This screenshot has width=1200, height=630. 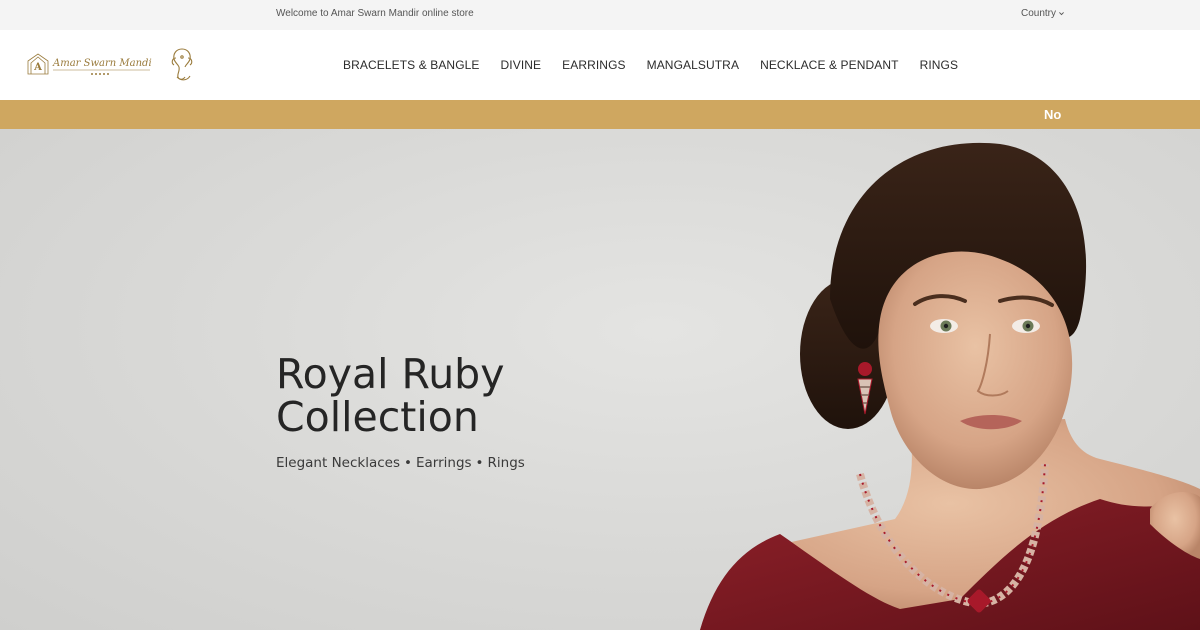 I want to click on nav-item-divine: DIVINE, so click(x=521, y=65).